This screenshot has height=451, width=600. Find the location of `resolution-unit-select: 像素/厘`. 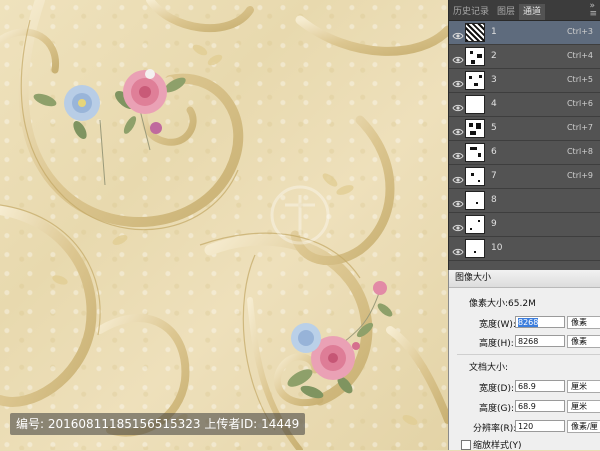

resolution-unit-select: 像素/厘 is located at coordinates (583, 426).